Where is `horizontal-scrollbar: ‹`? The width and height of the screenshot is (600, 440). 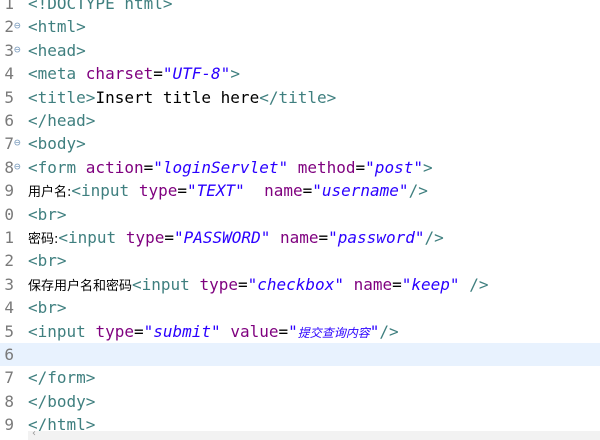
horizontal-scrollbar: ‹ is located at coordinates (314, 434).